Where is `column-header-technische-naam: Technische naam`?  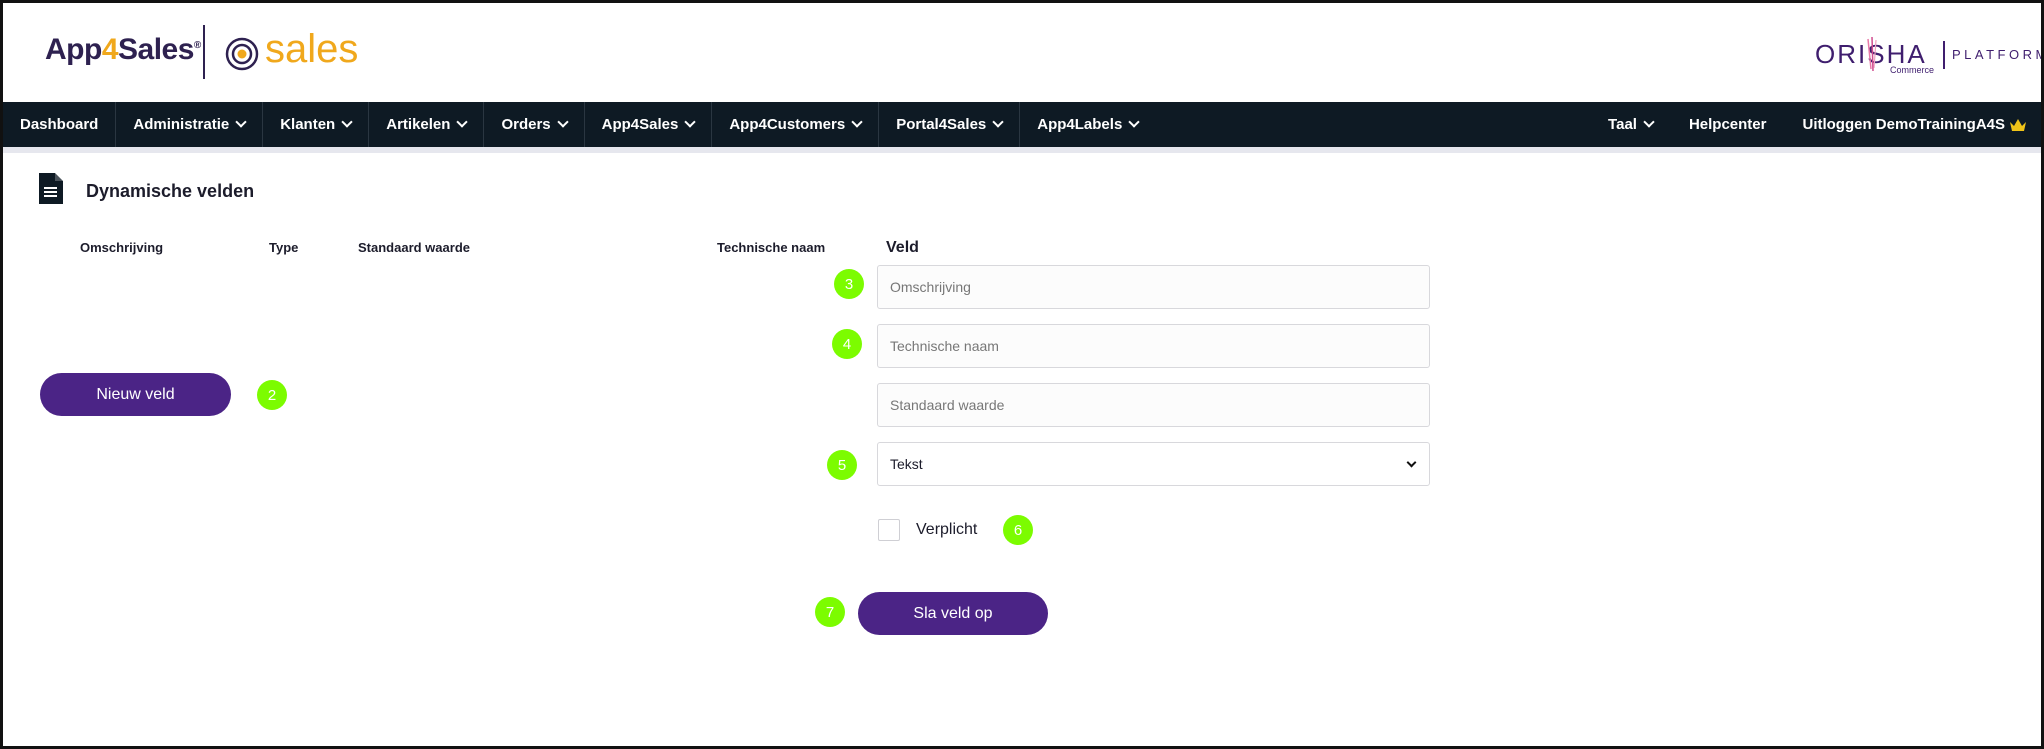 column-header-technische-naam: Technische naam is located at coordinates (771, 247).